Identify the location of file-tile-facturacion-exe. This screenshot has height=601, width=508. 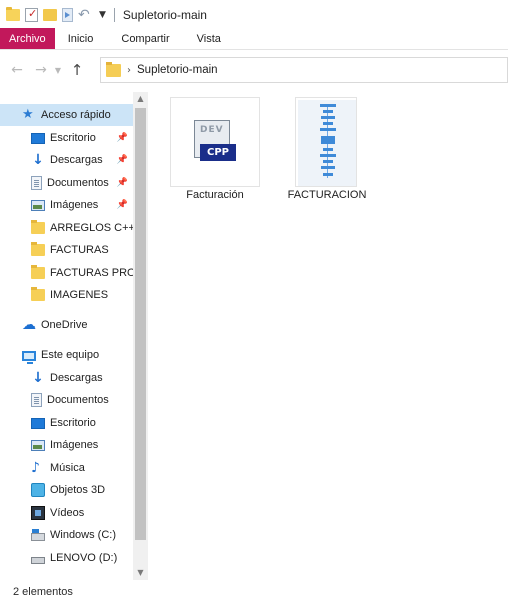
(326, 142).